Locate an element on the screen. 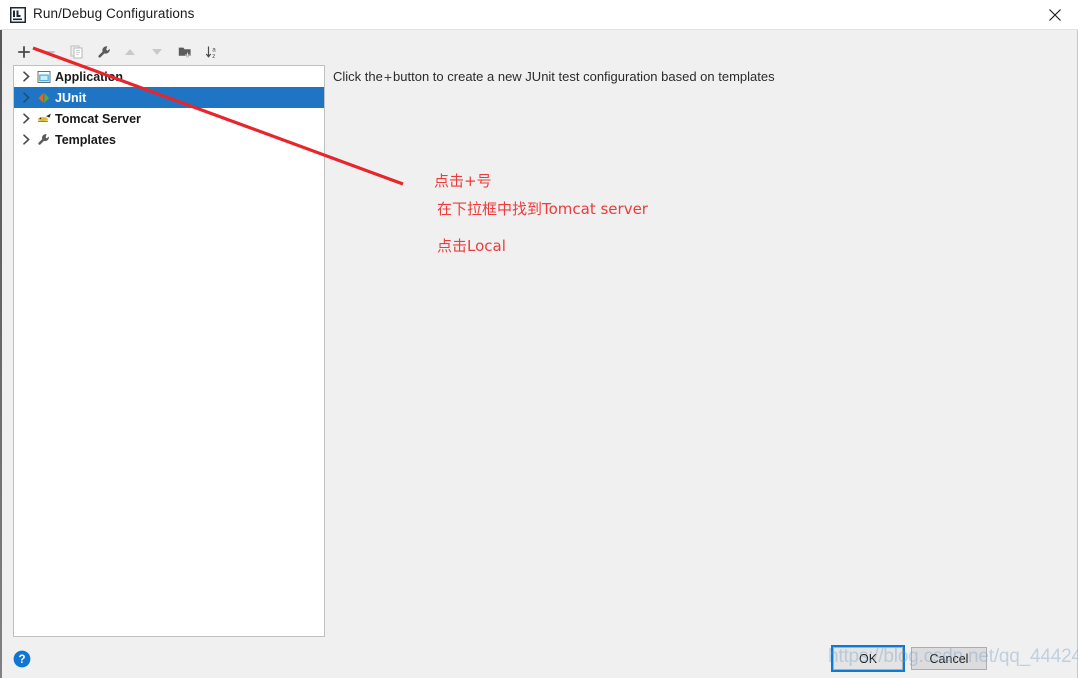 The image size is (1078, 678). tree-item-label: Application is located at coordinates (89, 76).